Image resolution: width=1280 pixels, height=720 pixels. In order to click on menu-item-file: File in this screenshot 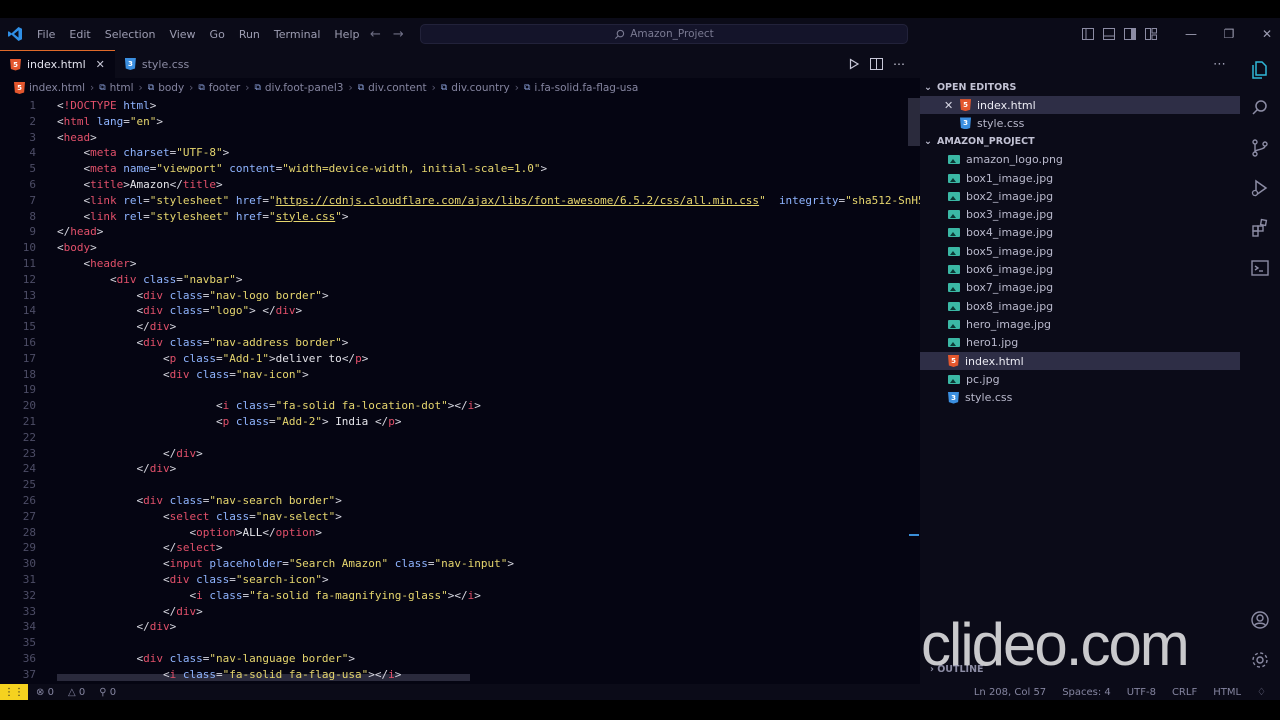, I will do `click(46, 34)`.